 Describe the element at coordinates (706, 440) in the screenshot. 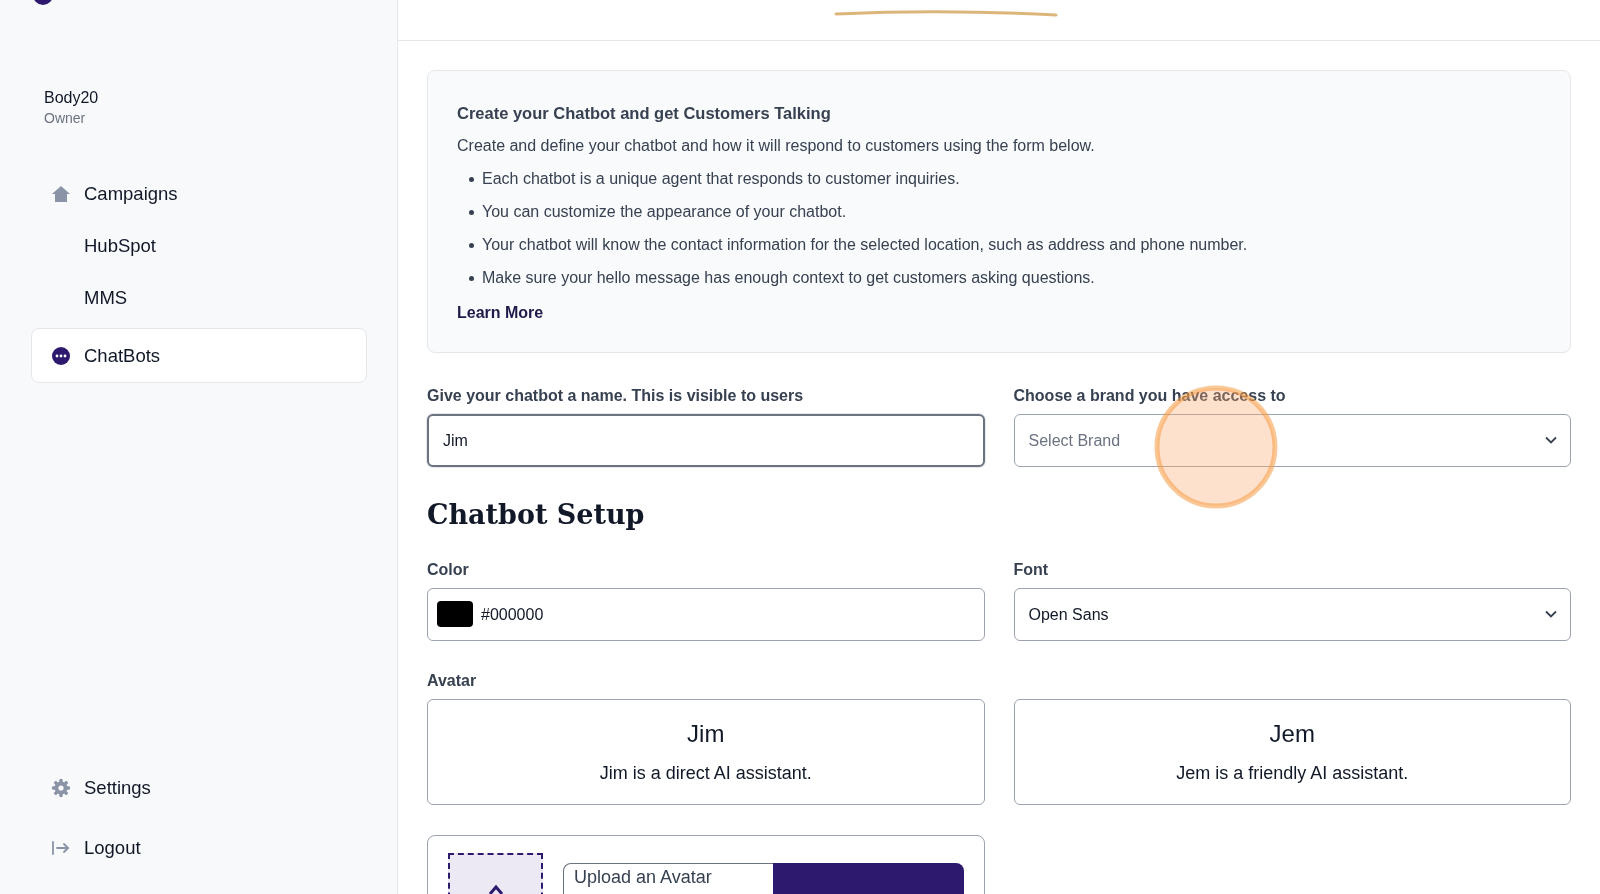

I see `name-field: Jim` at that location.